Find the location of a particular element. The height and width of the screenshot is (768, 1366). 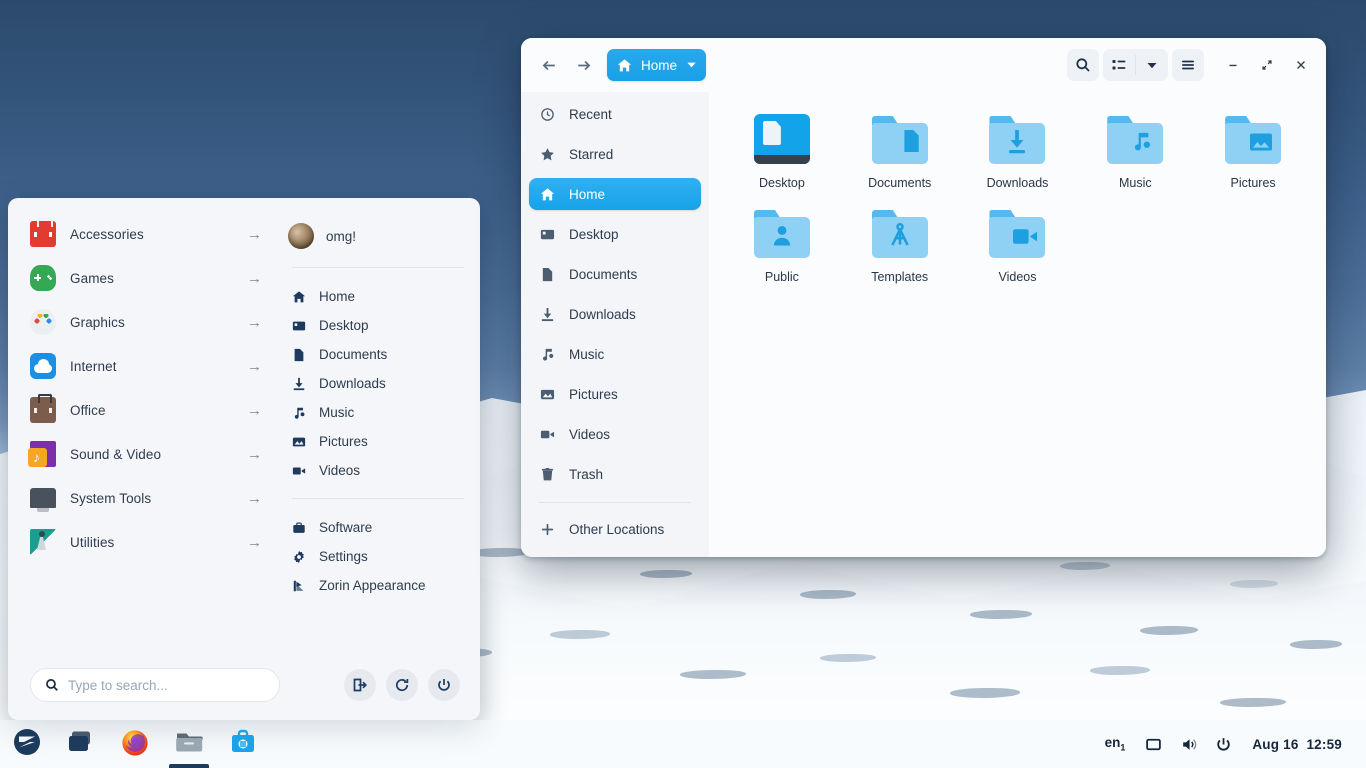

category-item-accessories: Accessories → is located at coordinates (142, 234).